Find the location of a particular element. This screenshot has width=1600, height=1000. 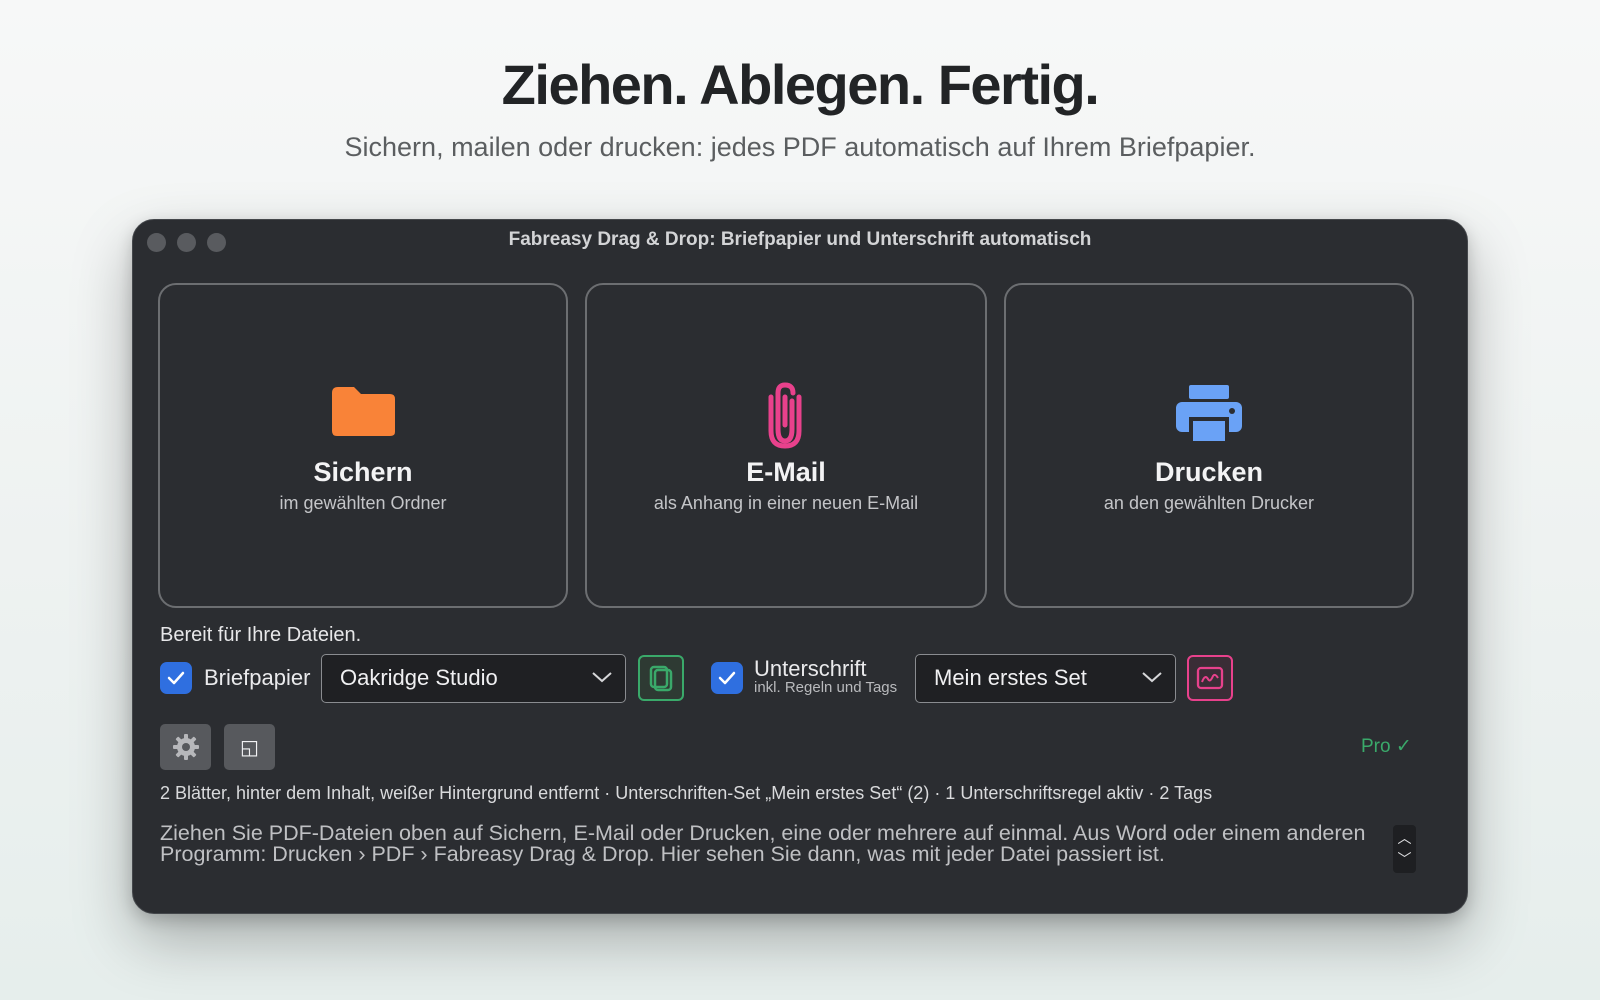

signature-set-select: Mein erstes Set is located at coordinates (1045, 678).